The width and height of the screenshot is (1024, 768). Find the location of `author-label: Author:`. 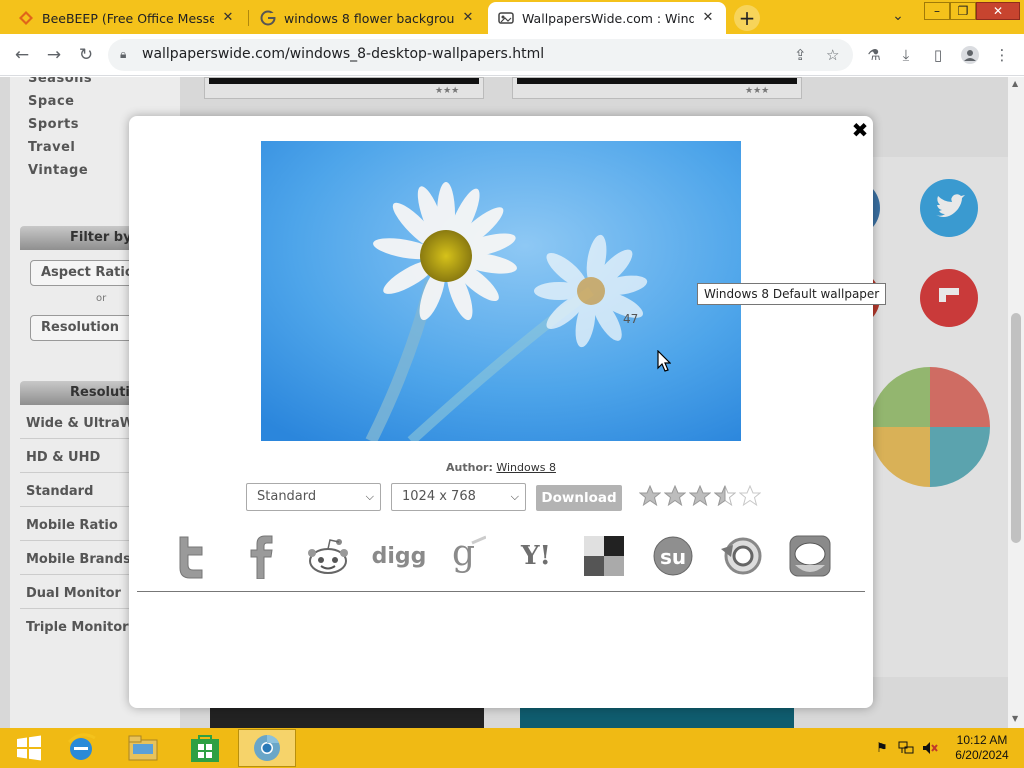

author-label: Author: is located at coordinates (469, 467).